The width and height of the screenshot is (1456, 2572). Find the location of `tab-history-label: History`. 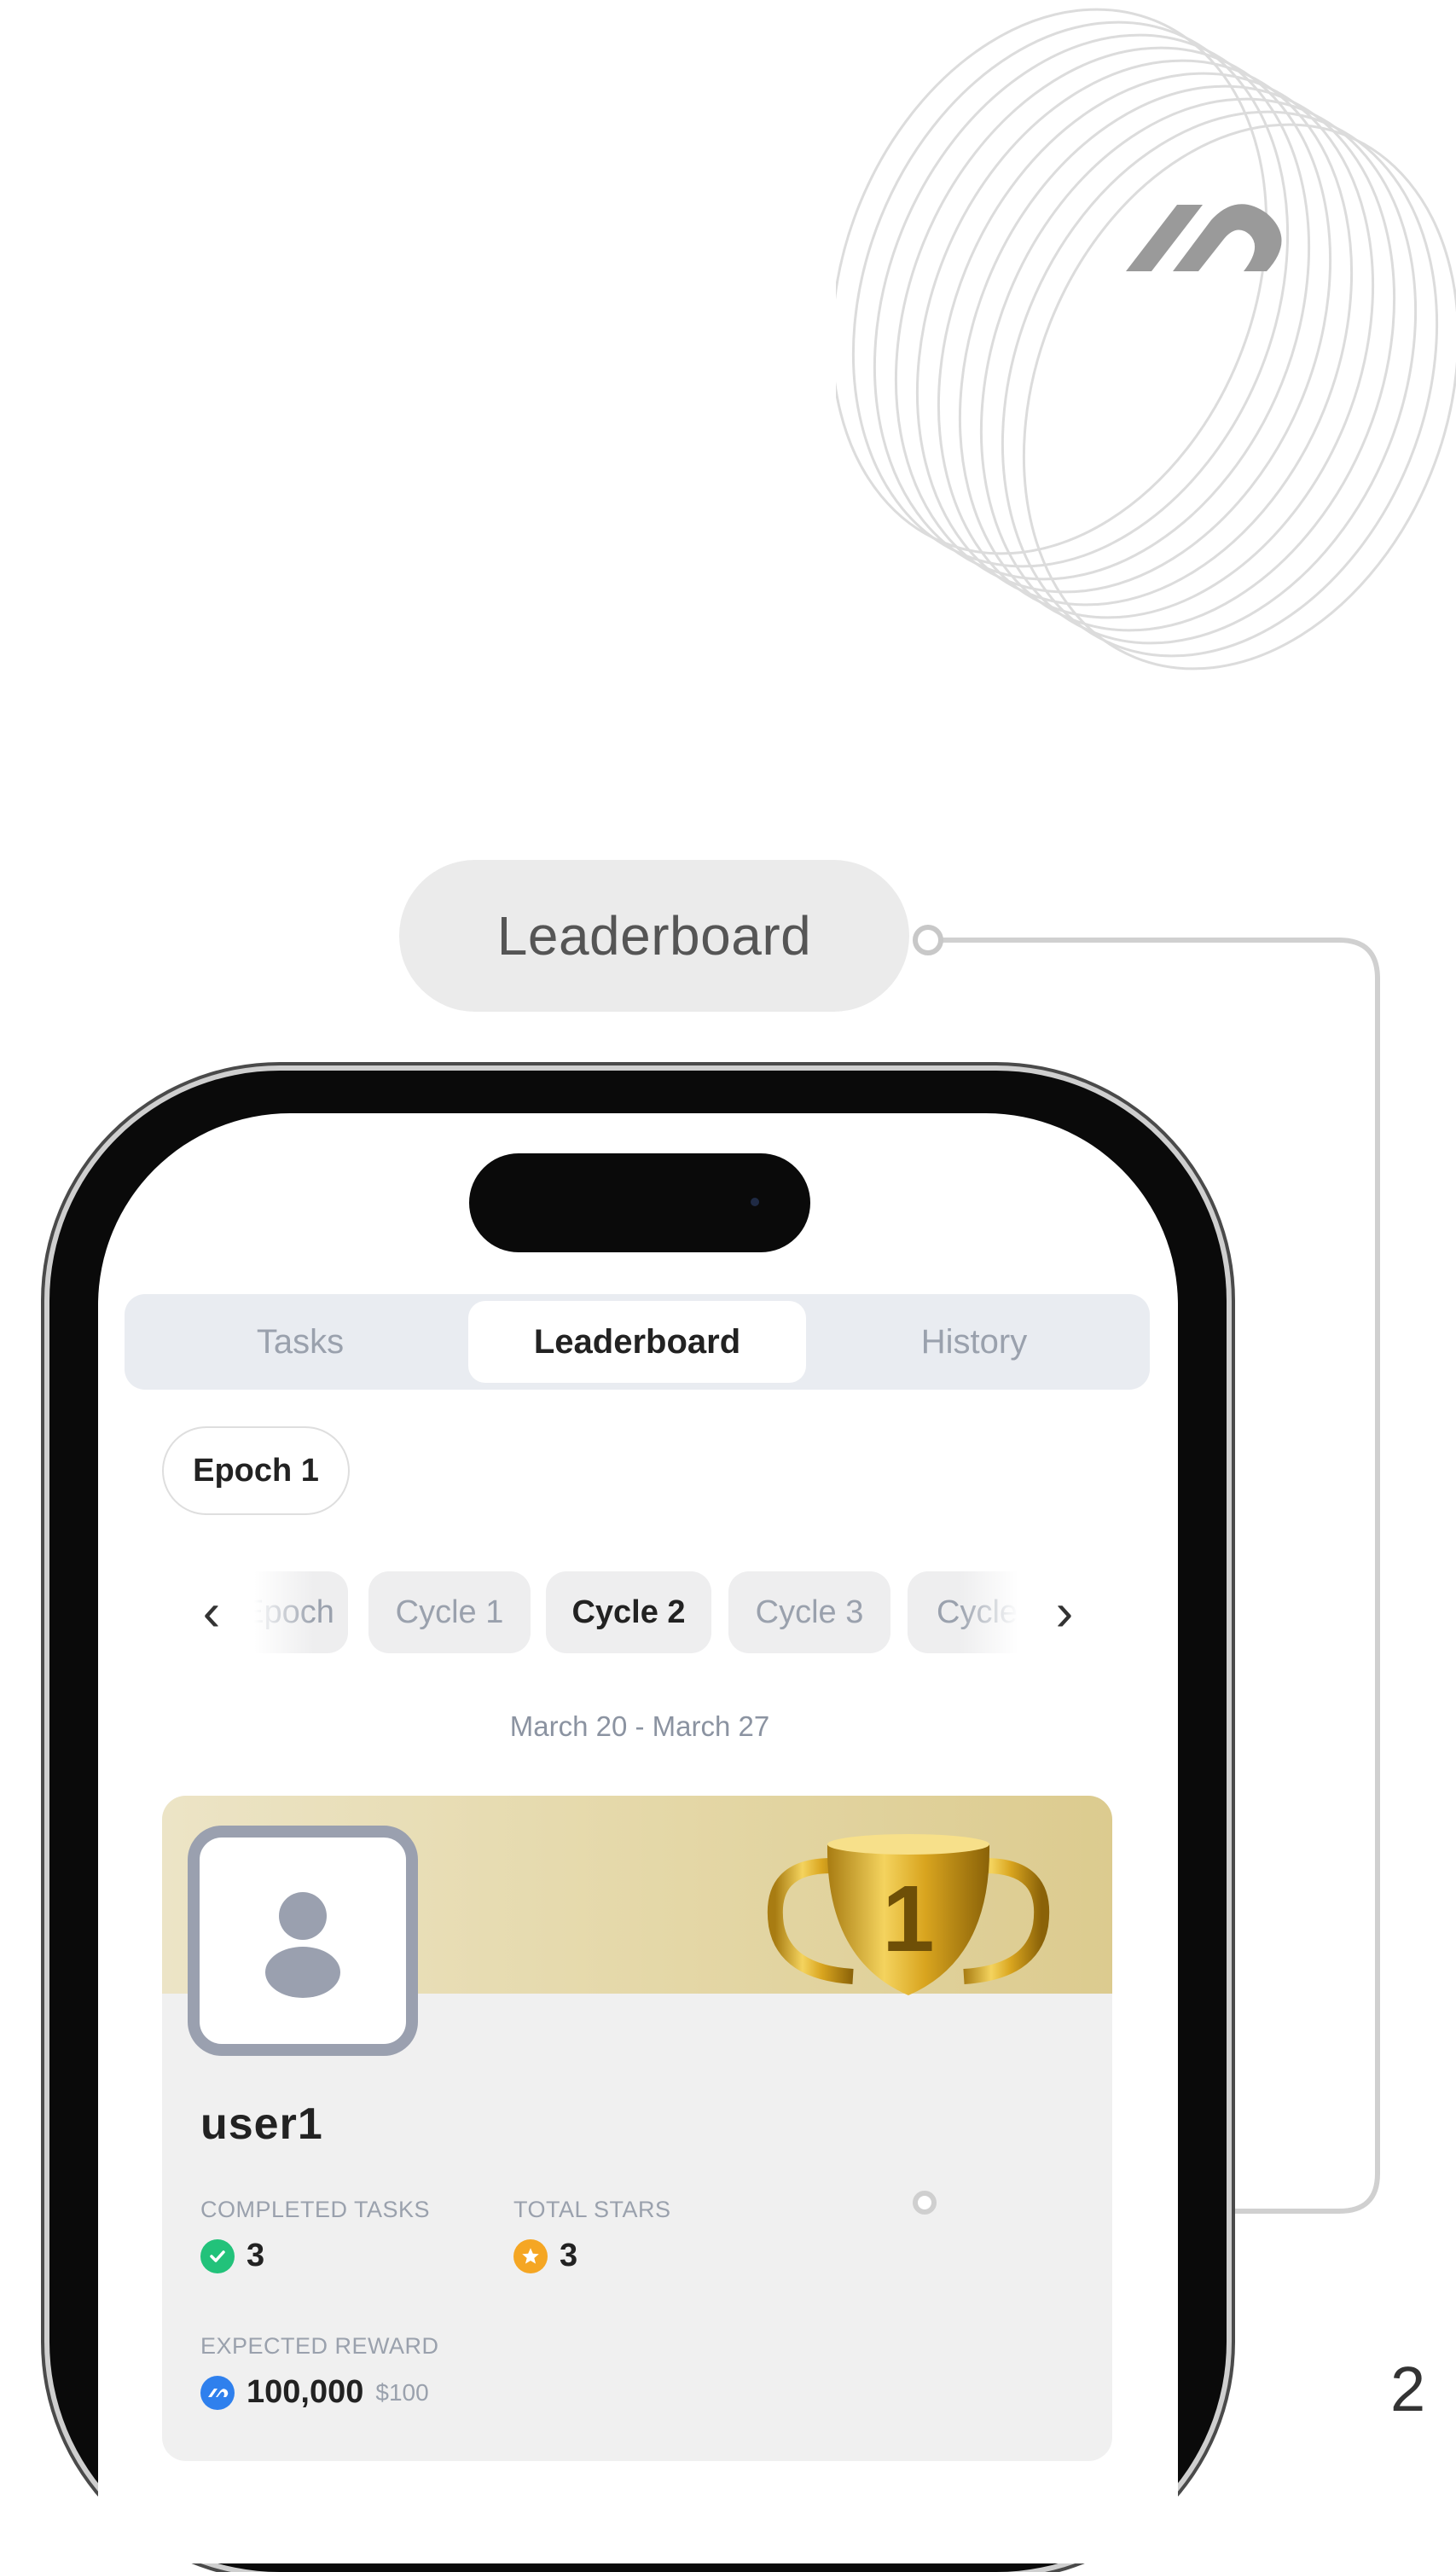

tab-history-label: History is located at coordinates (974, 1341).